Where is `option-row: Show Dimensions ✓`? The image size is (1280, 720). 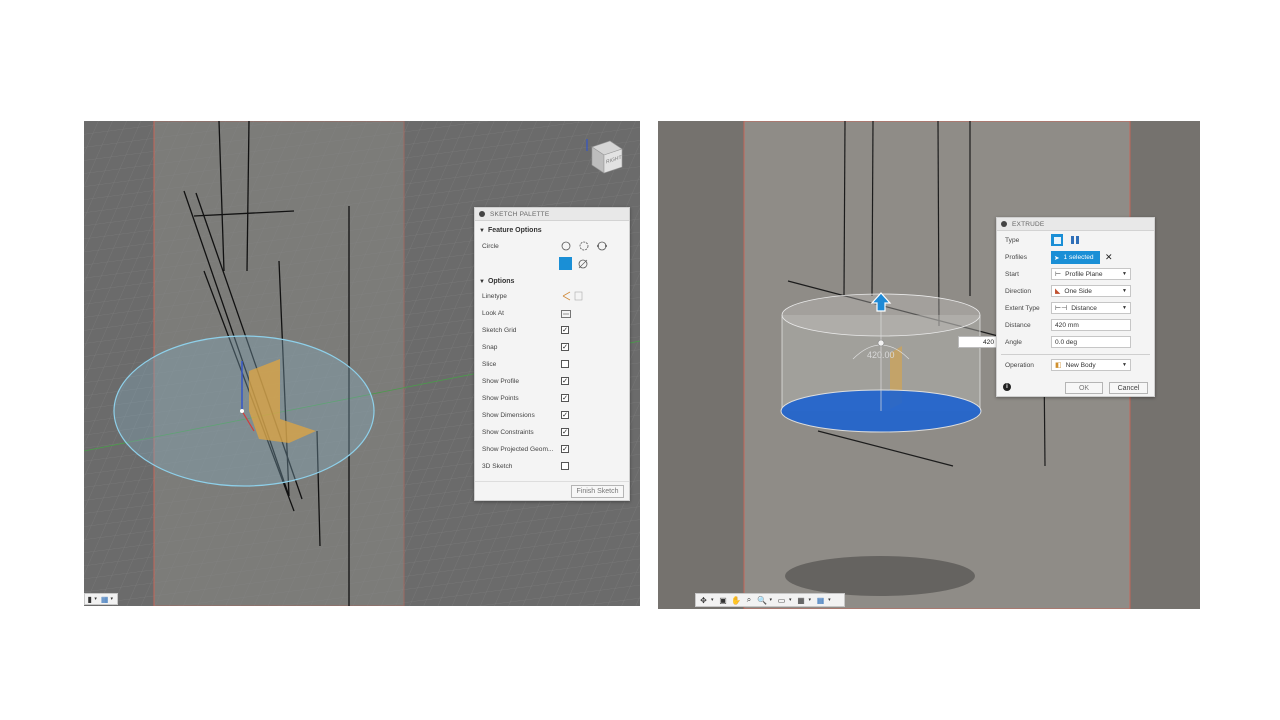
option-row: Show Dimensions ✓ is located at coordinates (552, 415).